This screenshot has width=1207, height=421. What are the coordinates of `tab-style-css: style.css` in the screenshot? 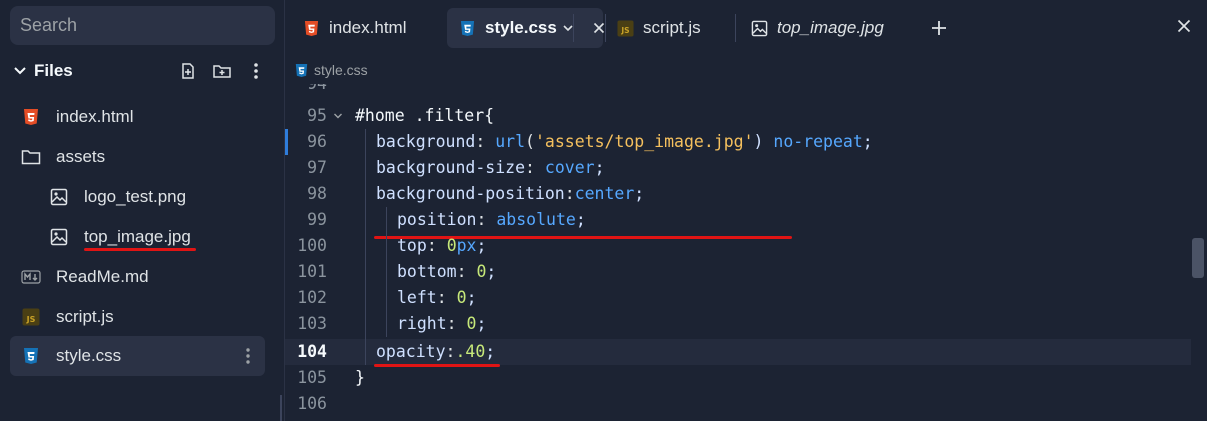 It's located at (525, 28).